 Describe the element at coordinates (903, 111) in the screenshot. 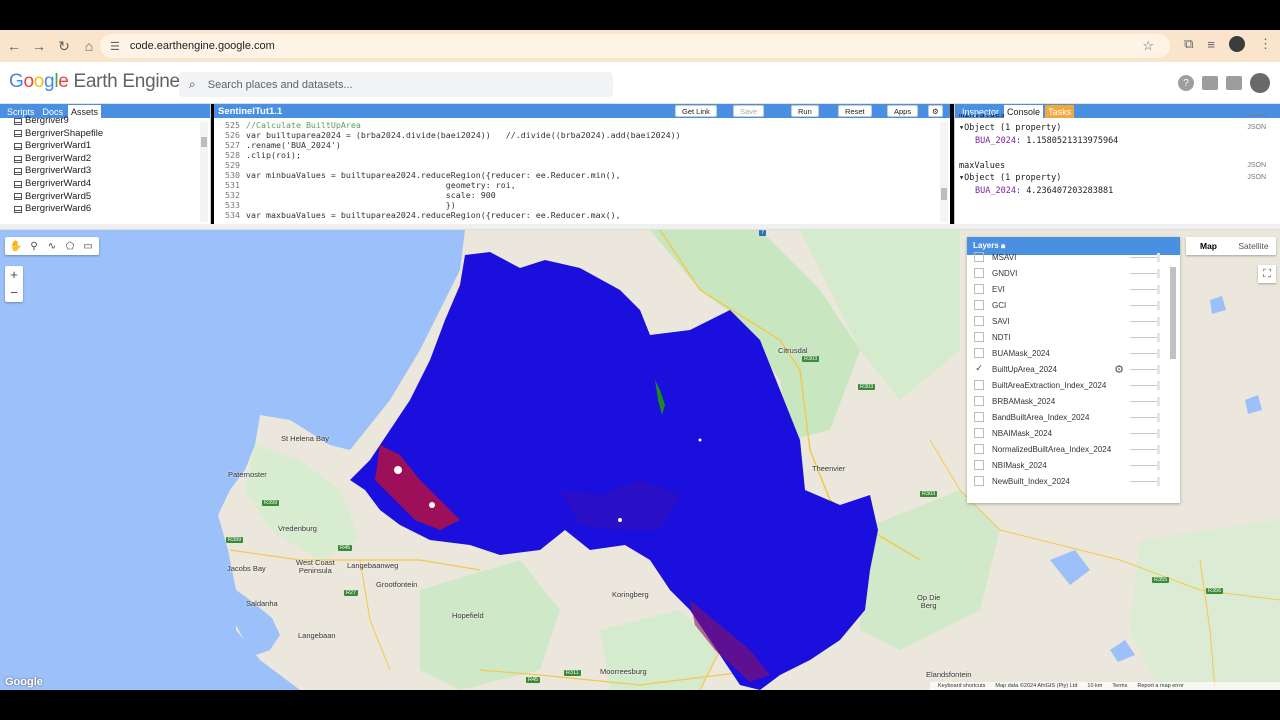

I see `apps-button: Apps` at that location.